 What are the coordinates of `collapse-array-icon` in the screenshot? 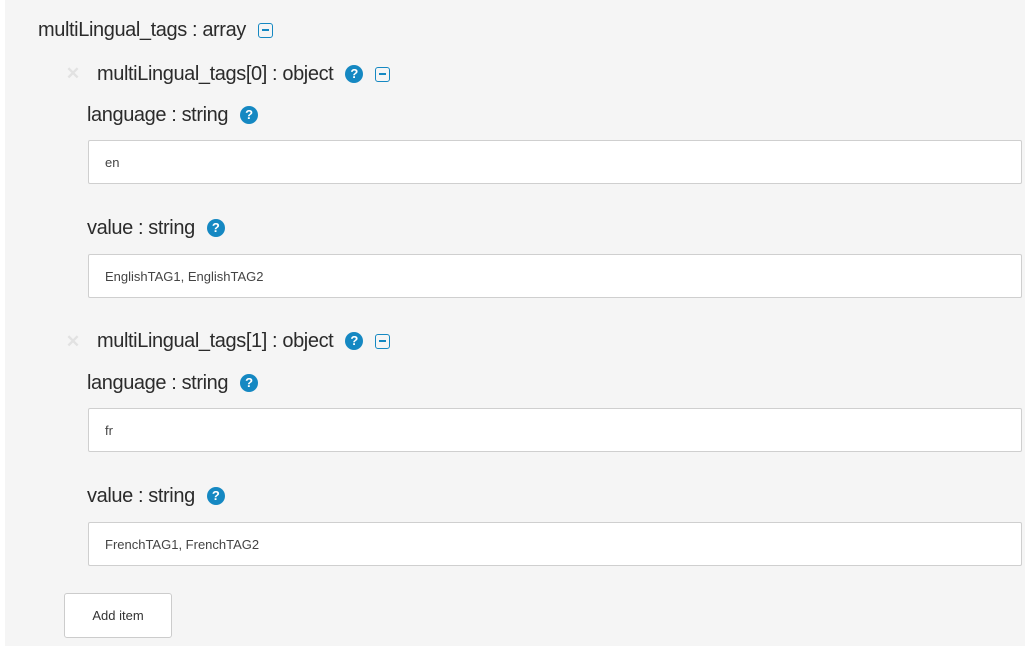 It's located at (265, 30).